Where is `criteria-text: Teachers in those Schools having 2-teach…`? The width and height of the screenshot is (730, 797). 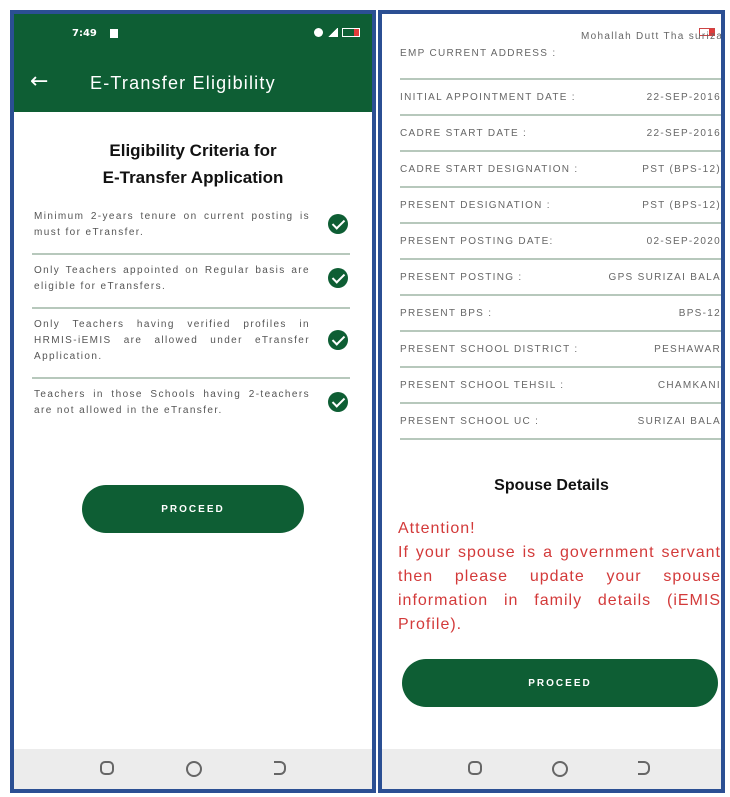
criteria-text: Teachers in those Schools having 2-teach… is located at coordinates (172, 402).